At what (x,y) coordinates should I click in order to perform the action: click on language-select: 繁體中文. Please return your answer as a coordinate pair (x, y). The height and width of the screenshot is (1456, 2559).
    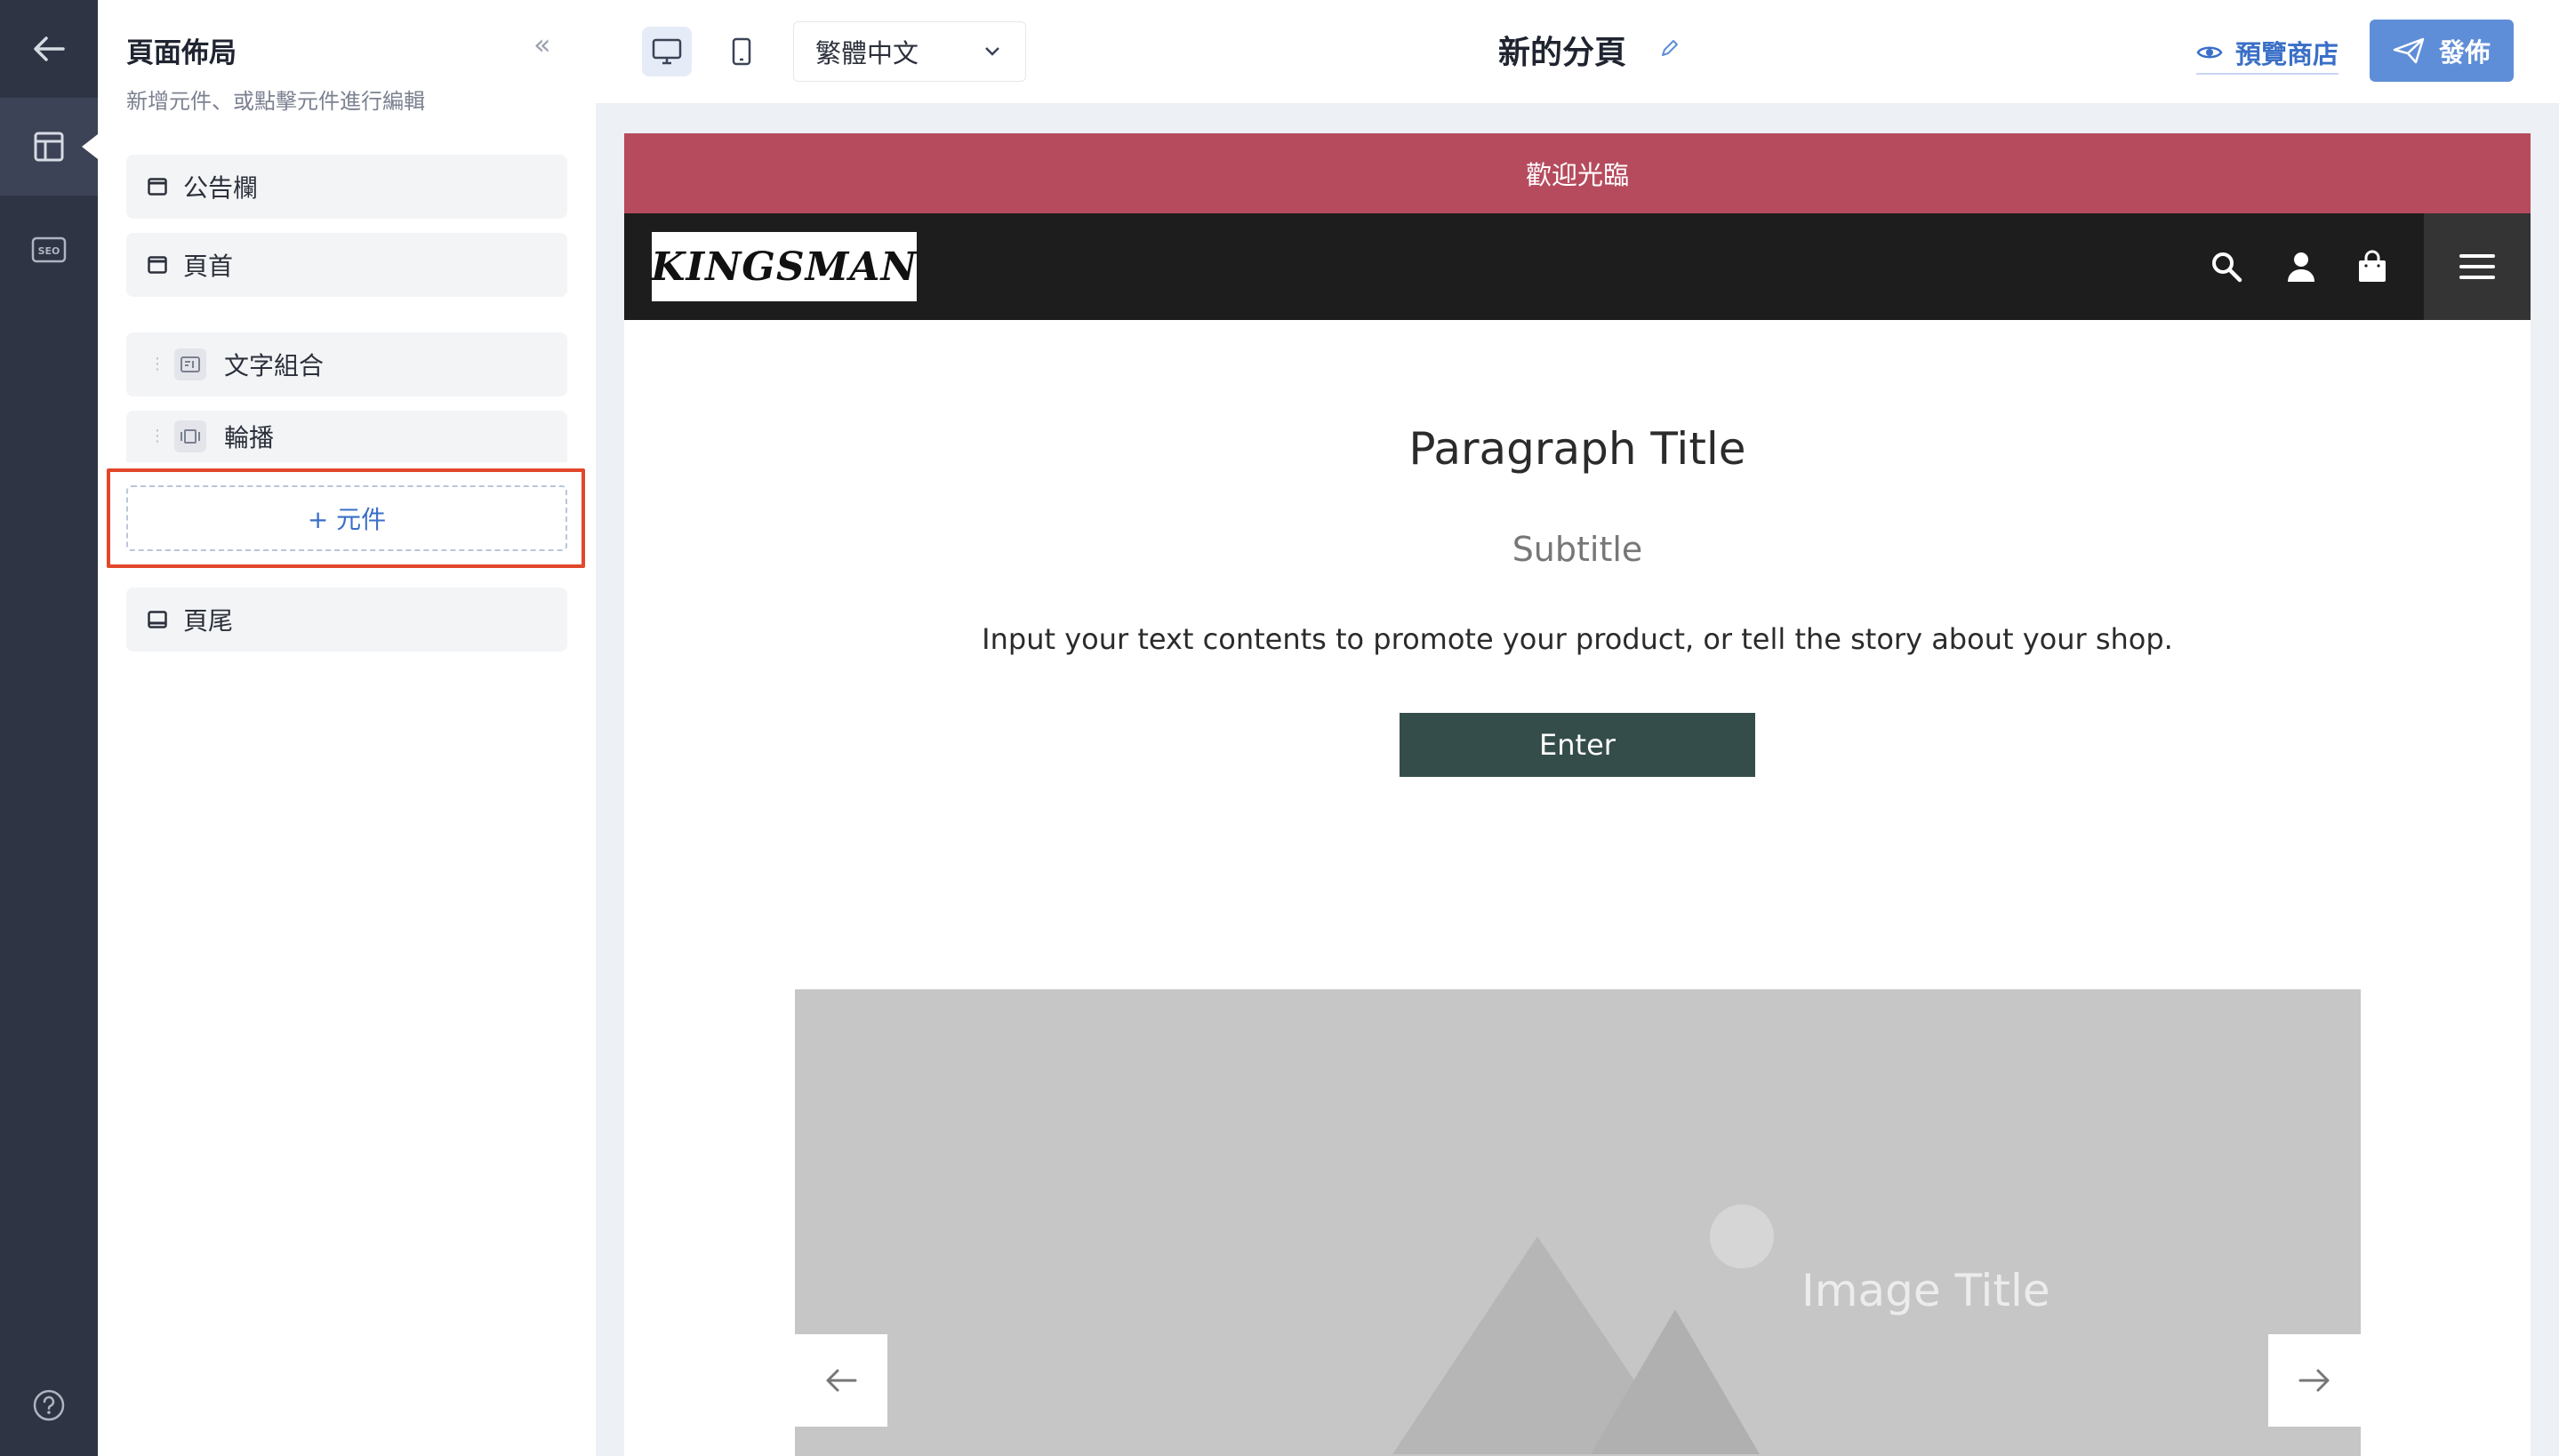
    Looking at the image, I should click on (909, 51).